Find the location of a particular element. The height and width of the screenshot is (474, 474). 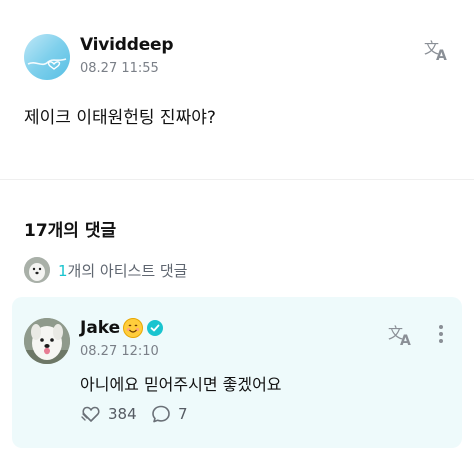

post-author-avatar is located at coordinates (47, 57).